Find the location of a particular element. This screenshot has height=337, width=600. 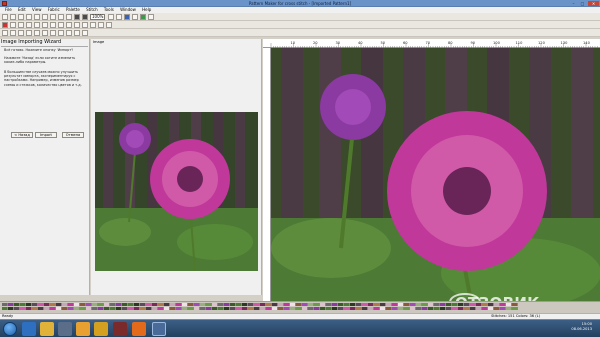

flip-icon is located at coordinates (45, 32).